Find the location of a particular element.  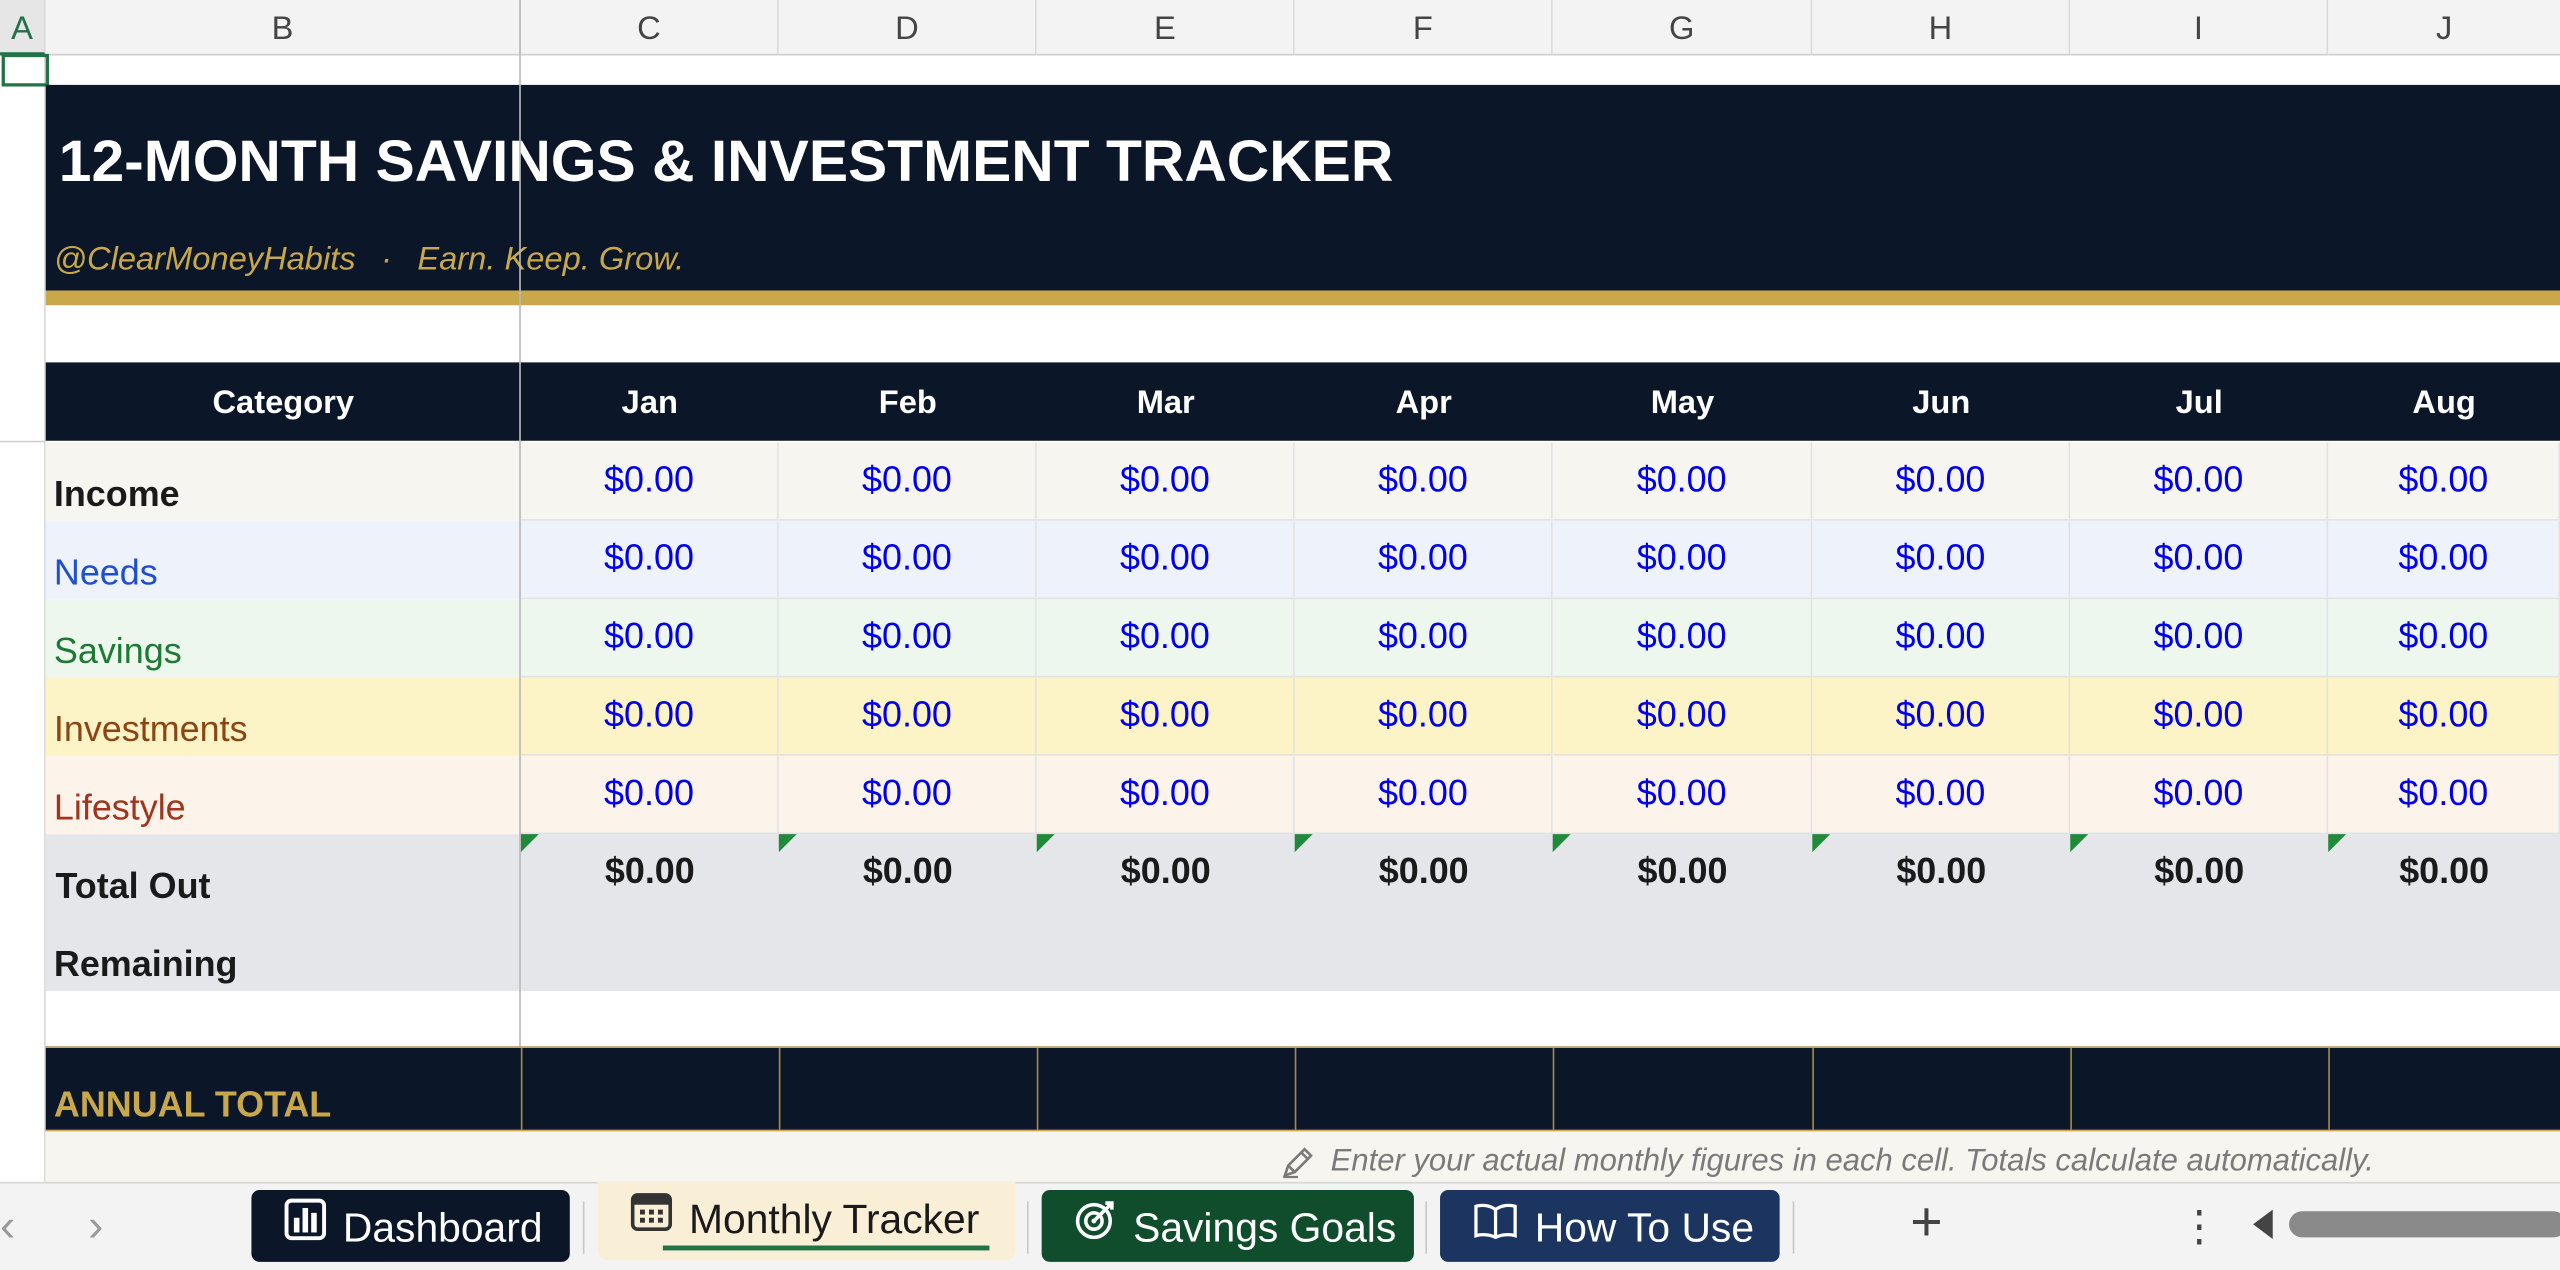

tab-monthly-tracker: Monthly Tracker is located at coordinates (806, 1221).